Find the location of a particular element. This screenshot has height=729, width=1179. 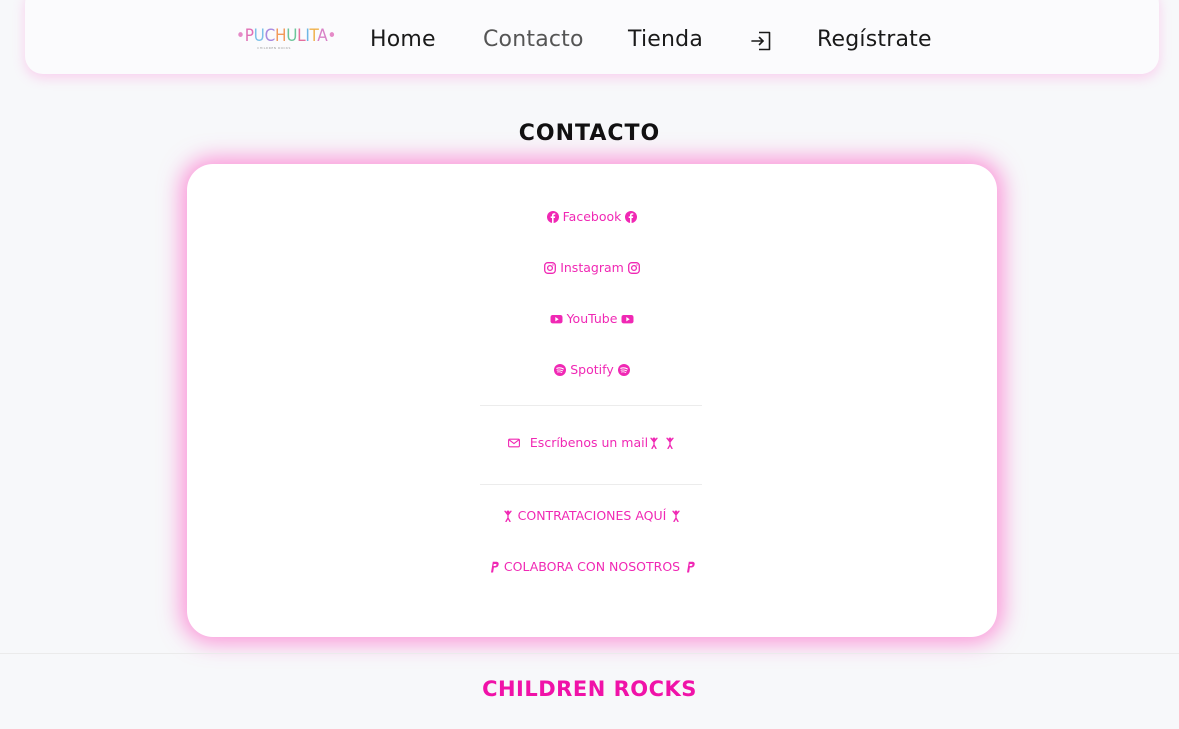

facebook-row: Facebook is located at coordinates (592, 217).